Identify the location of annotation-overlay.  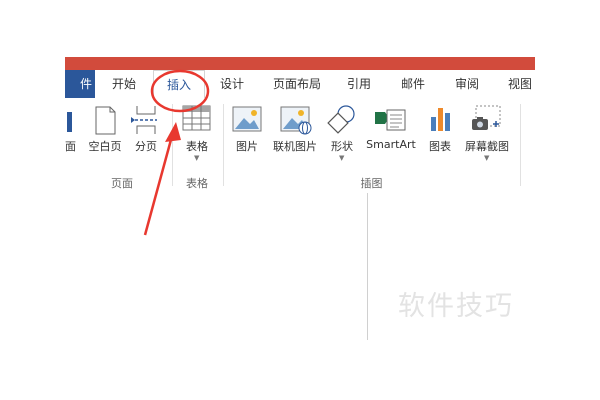
(176, 152).